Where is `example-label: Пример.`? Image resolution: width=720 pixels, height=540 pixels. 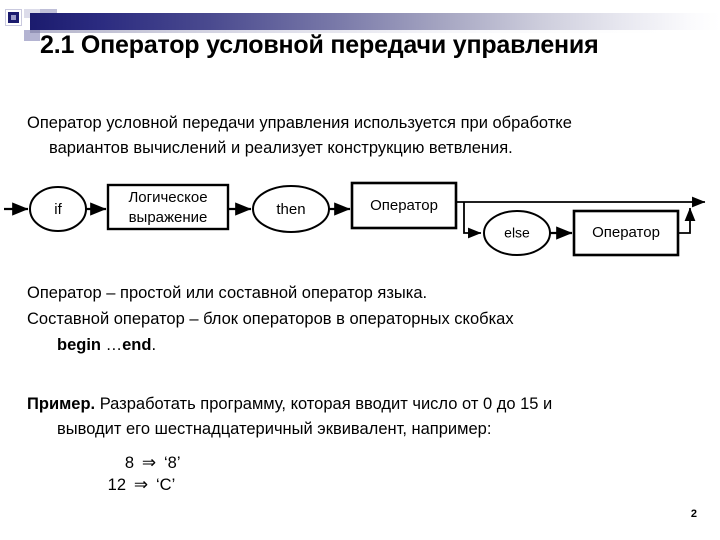
example-label: Пример. is located at coordinates (61, 404).